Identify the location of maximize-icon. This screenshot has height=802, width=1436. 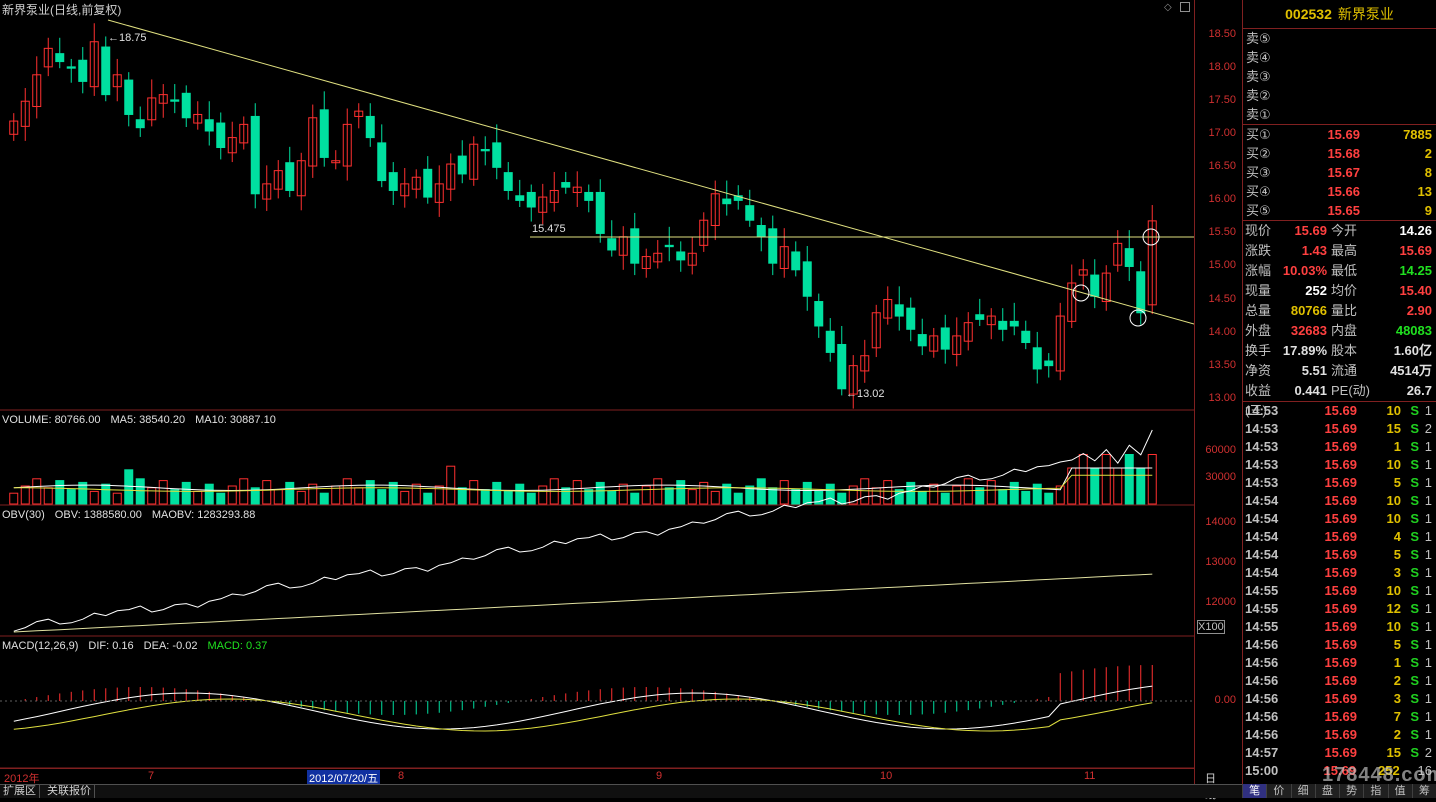
(1185, 7).